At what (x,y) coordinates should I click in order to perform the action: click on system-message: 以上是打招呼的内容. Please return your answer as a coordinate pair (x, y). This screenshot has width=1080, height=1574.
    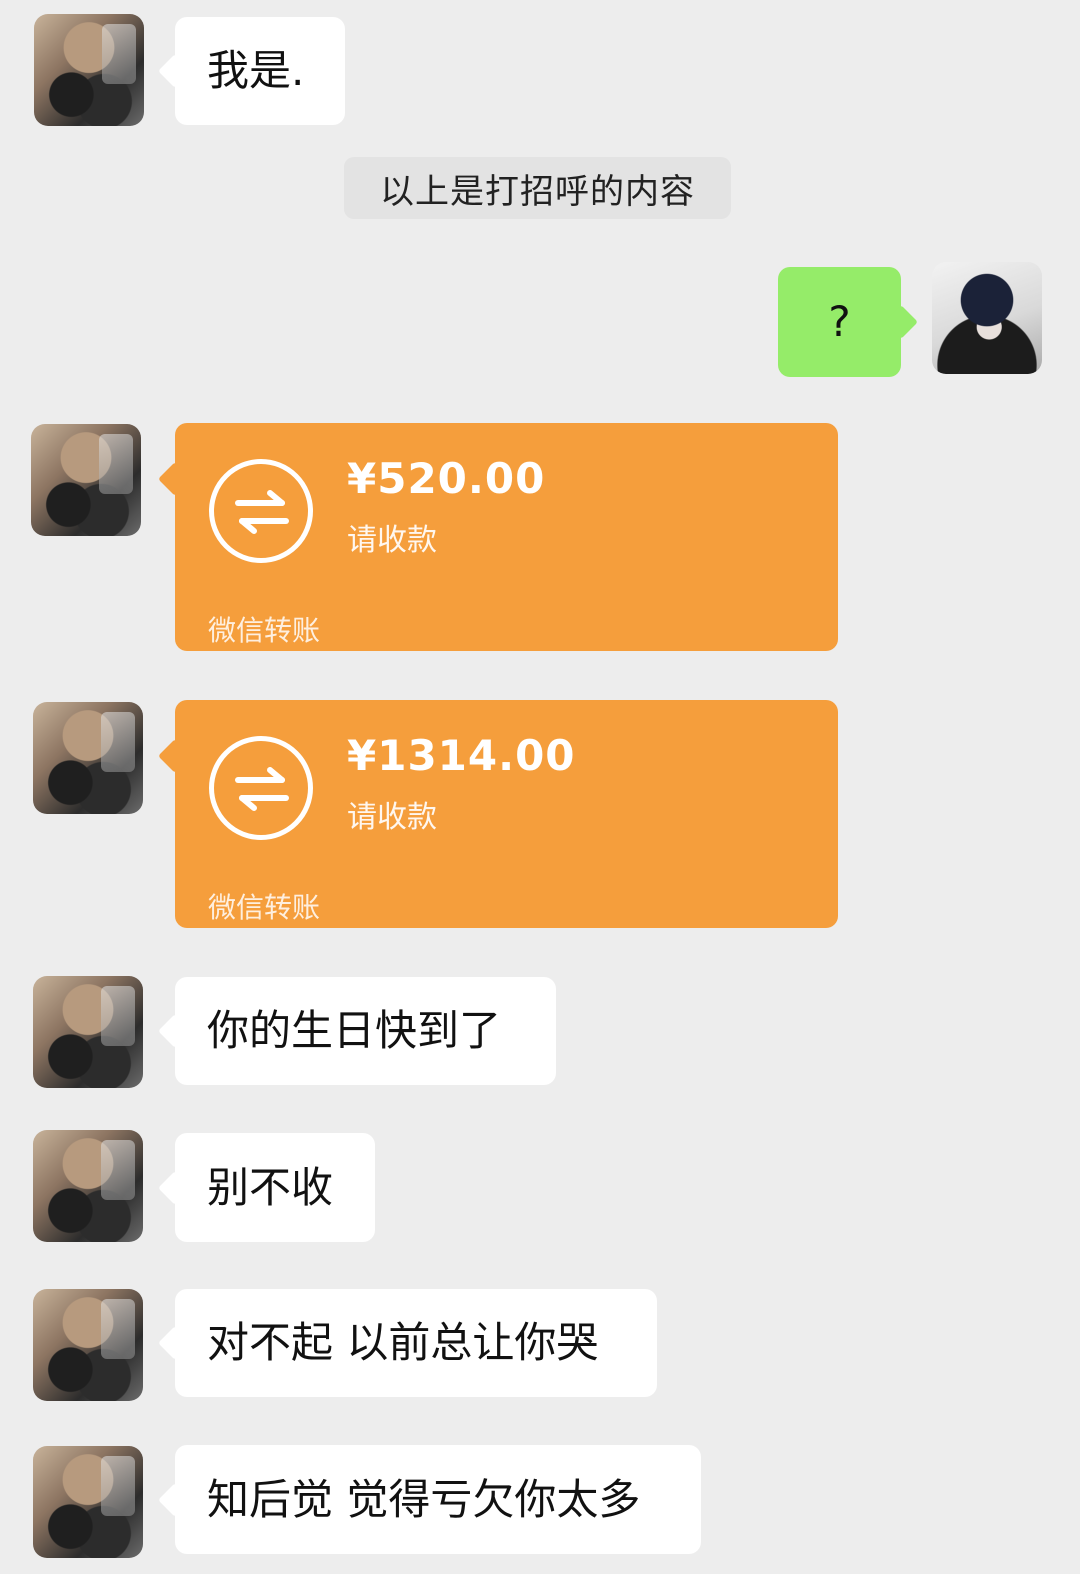
    Looking at the image, I should click on (537, 188).